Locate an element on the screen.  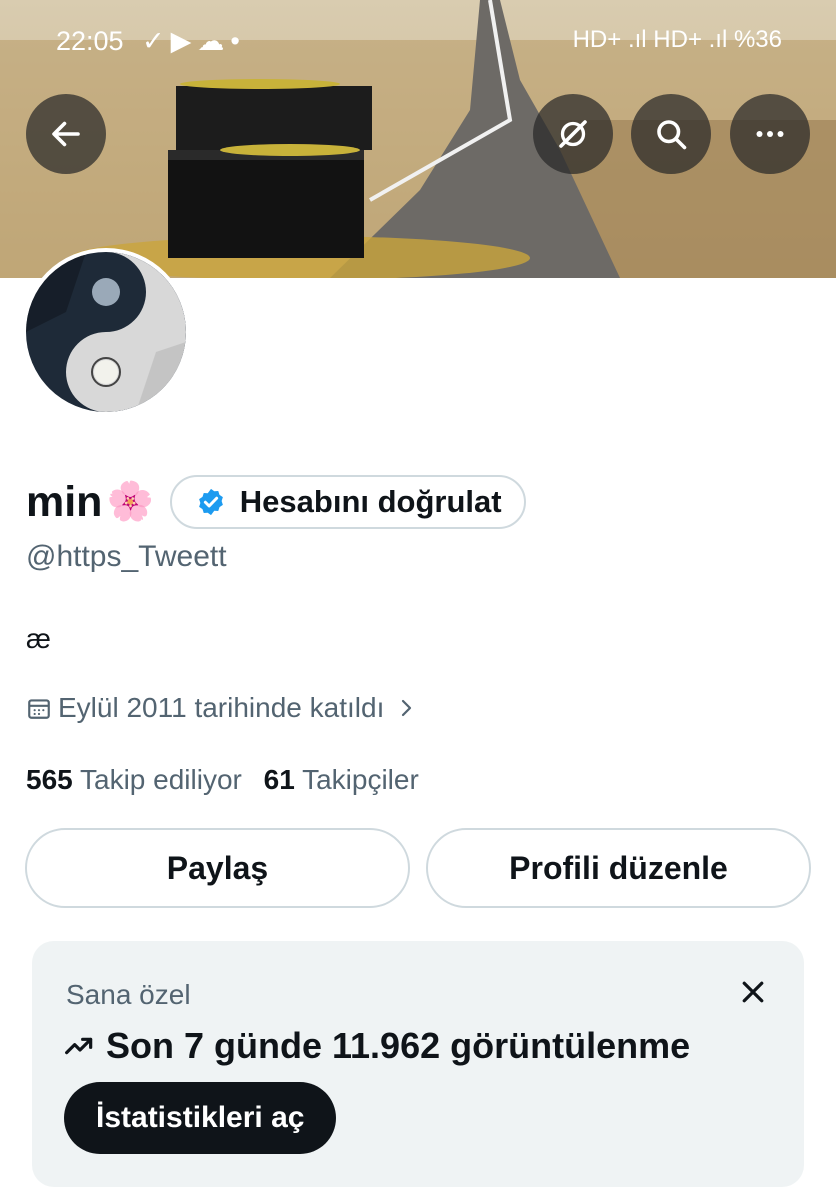
arrow-left-icon is located at coordinates (66, 134).